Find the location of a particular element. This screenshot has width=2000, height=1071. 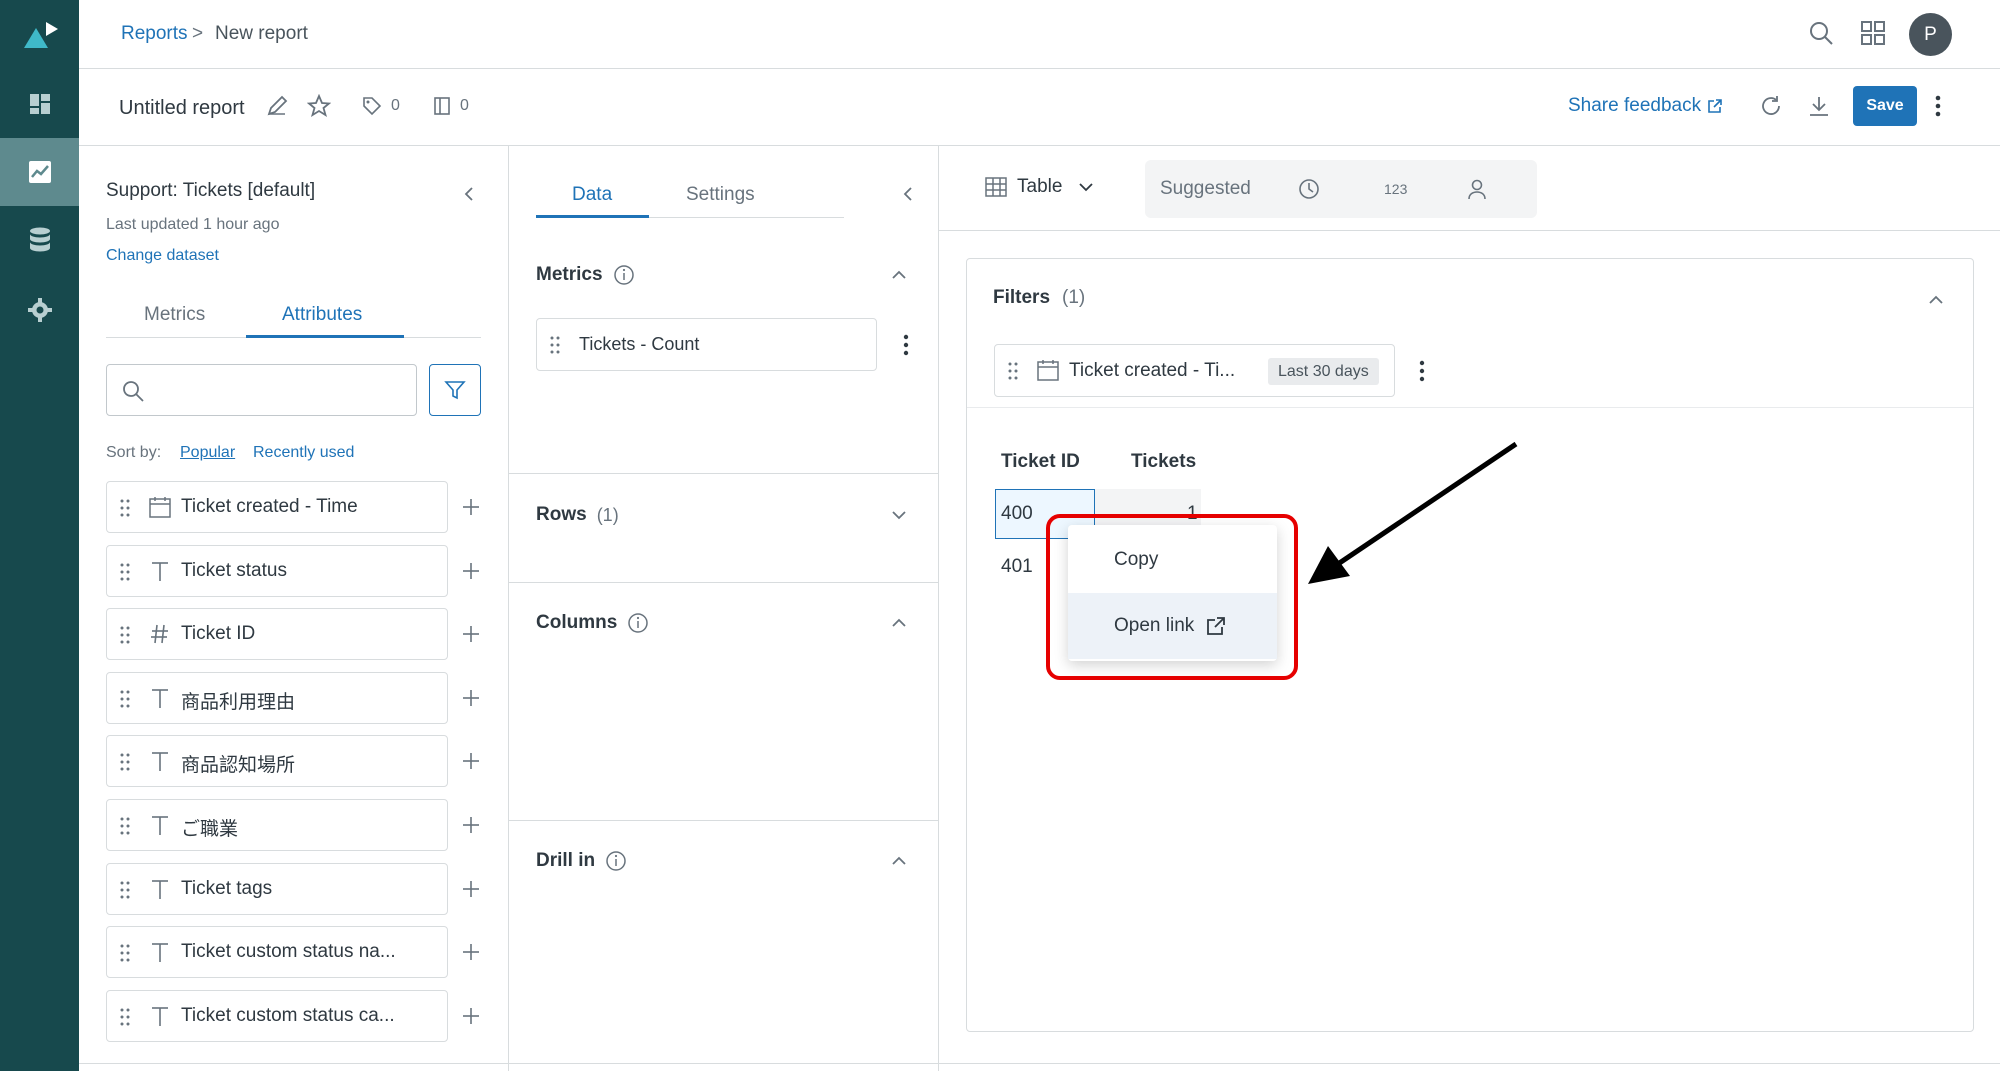

attribute-label: Ticket tags is located at coordinates (227, 888).